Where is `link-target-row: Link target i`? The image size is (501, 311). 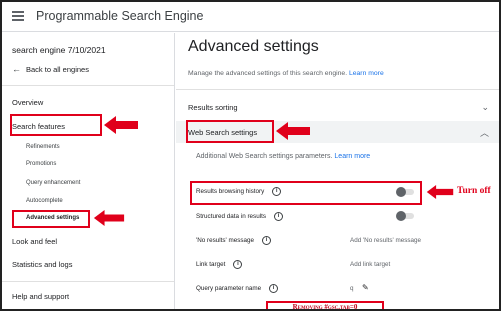 link-target-row: Link target i is located at coordinates (219, 264).